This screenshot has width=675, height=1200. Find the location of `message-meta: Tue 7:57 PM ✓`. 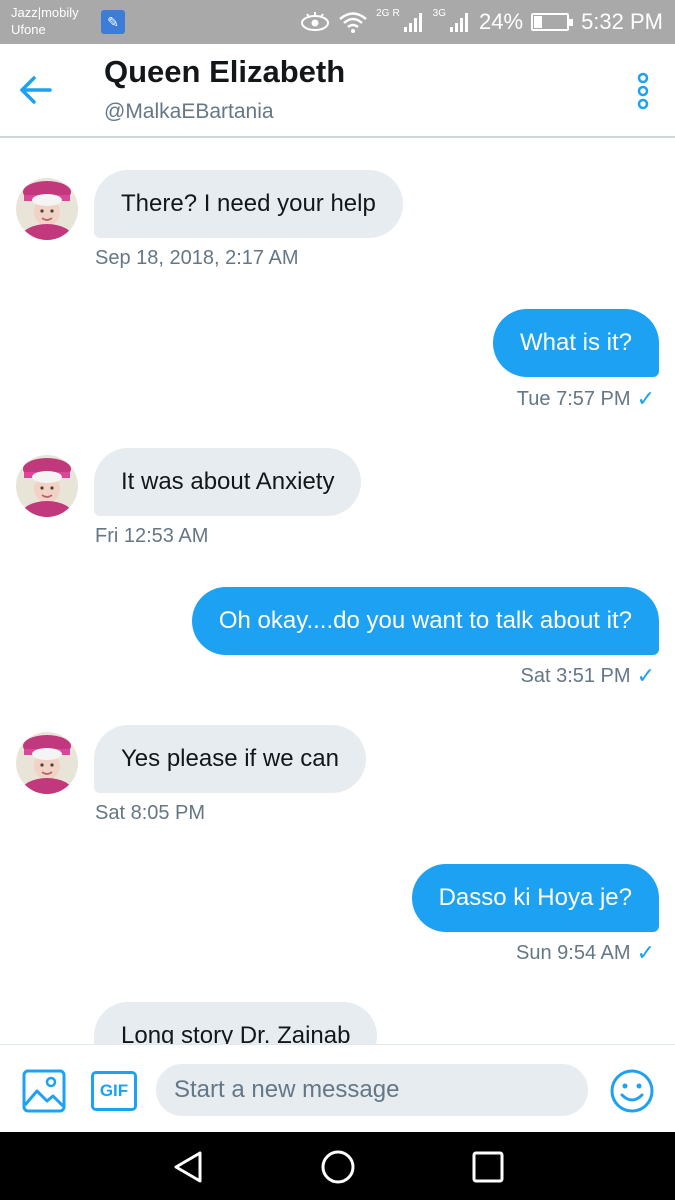

message-meta: Tue 7:57 PM ✓ is located at coordinates (586, 399).